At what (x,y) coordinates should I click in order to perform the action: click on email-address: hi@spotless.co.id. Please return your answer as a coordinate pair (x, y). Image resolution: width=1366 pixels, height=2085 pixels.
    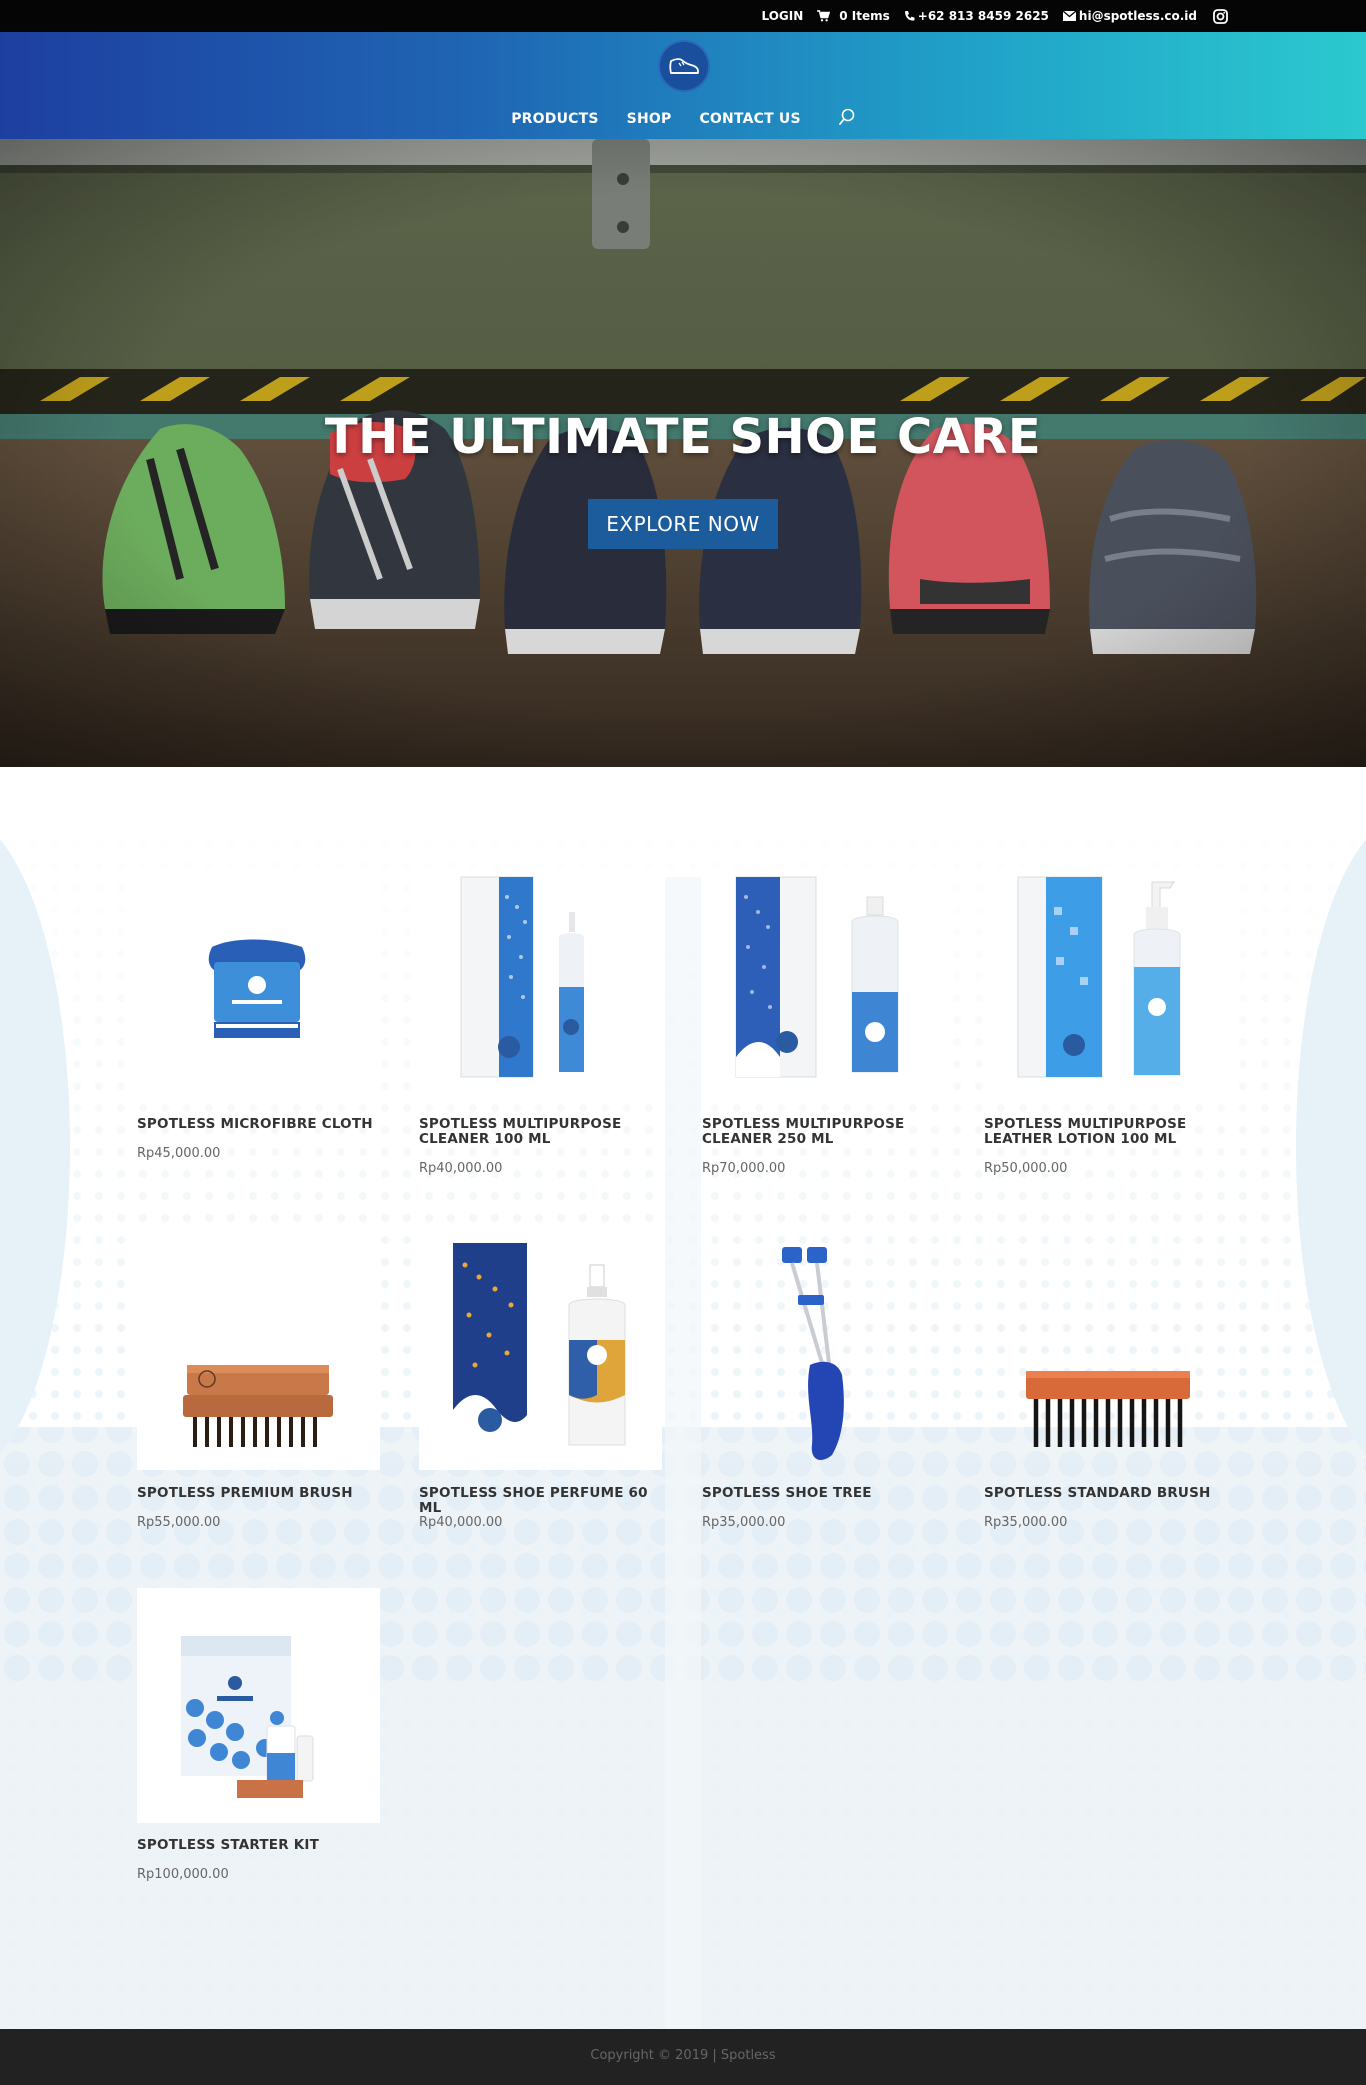
    Looking at the image, I should click on (1137, 16).